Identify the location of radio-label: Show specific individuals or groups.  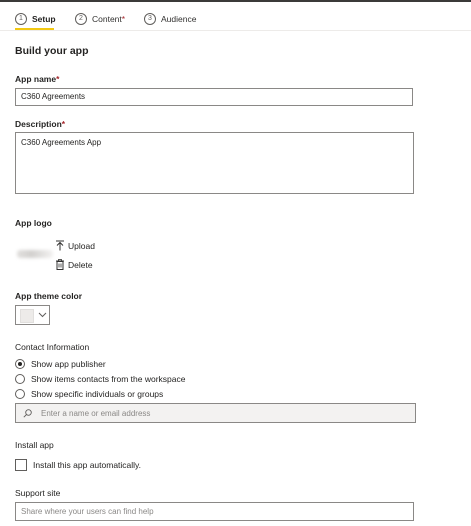
(97, 394).